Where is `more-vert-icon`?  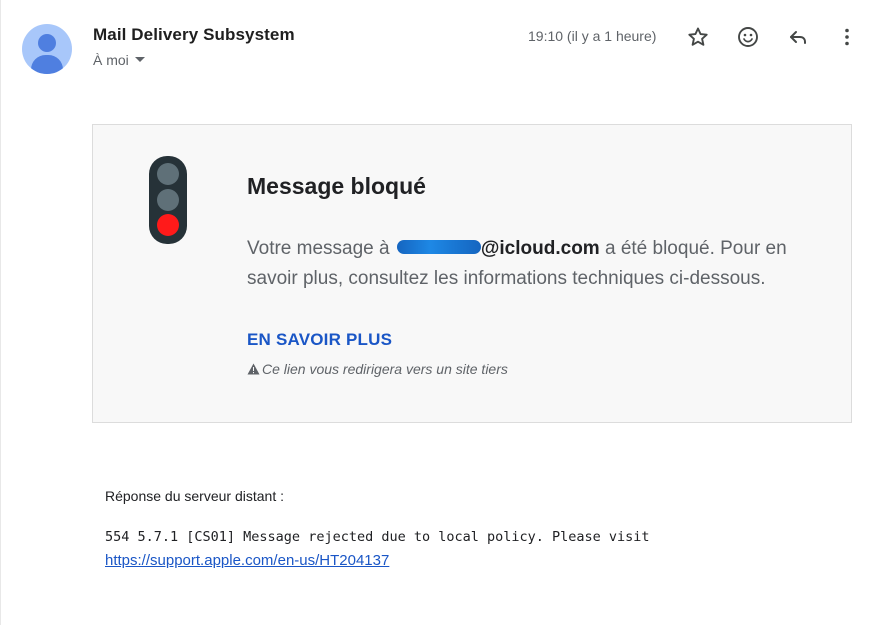
more-vert-icon is located at coordinates (847, 37).